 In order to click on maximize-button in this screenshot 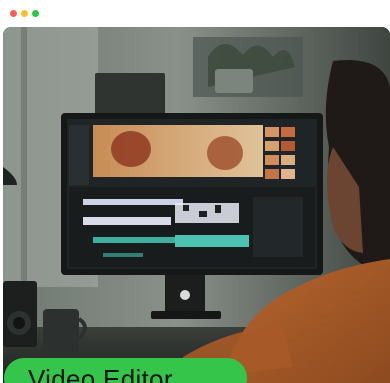, I will do `click(35, 13)`.